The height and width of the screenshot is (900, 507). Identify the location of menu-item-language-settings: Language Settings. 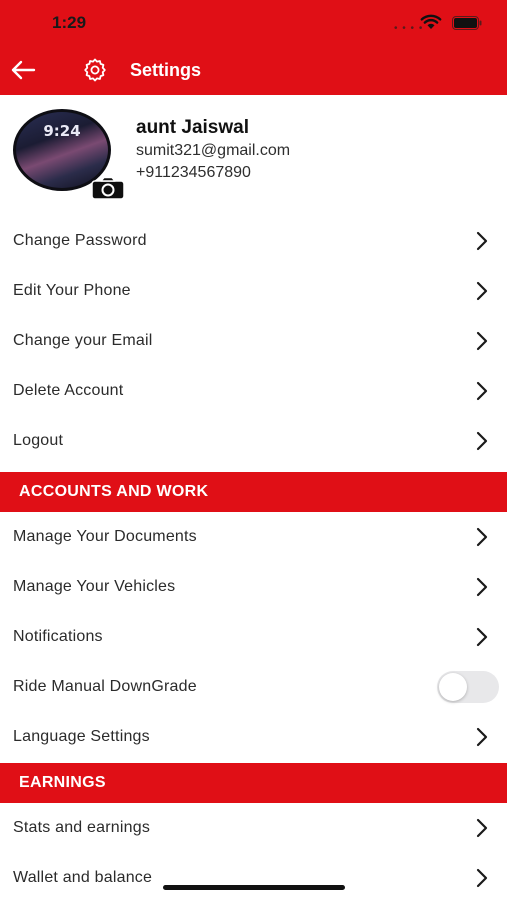
(253, 737).